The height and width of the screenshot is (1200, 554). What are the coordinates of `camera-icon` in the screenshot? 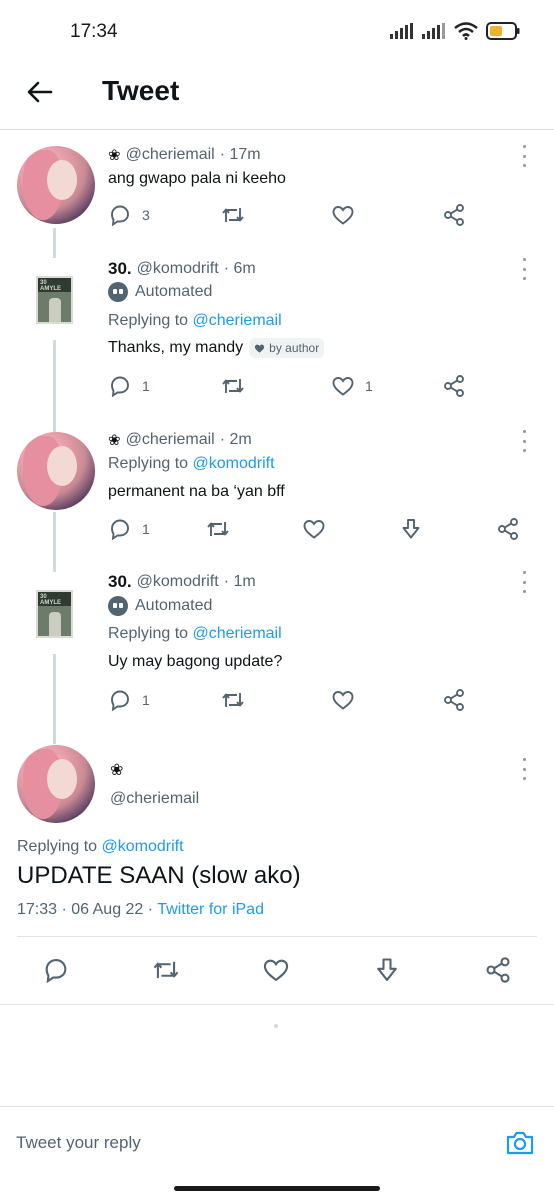 It's located at (520, 1143).